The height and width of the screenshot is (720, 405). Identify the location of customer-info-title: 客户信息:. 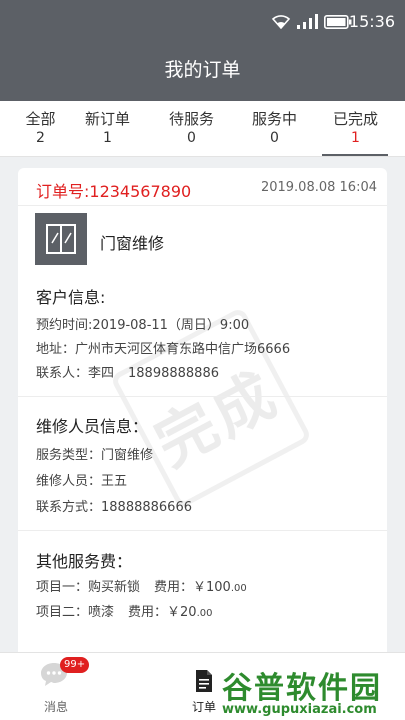
(71, 297).